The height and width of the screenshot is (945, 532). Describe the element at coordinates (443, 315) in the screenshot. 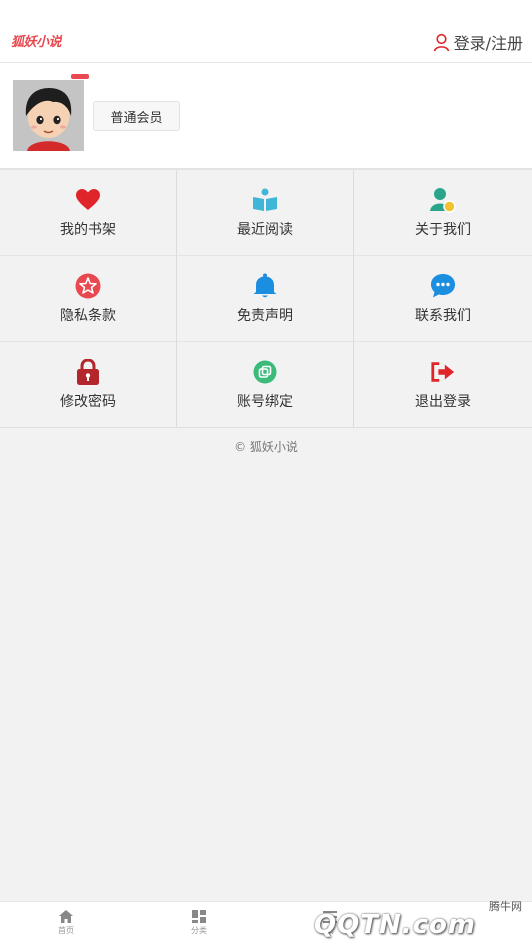

I see `menu-item-label: 联系我们` at that location.